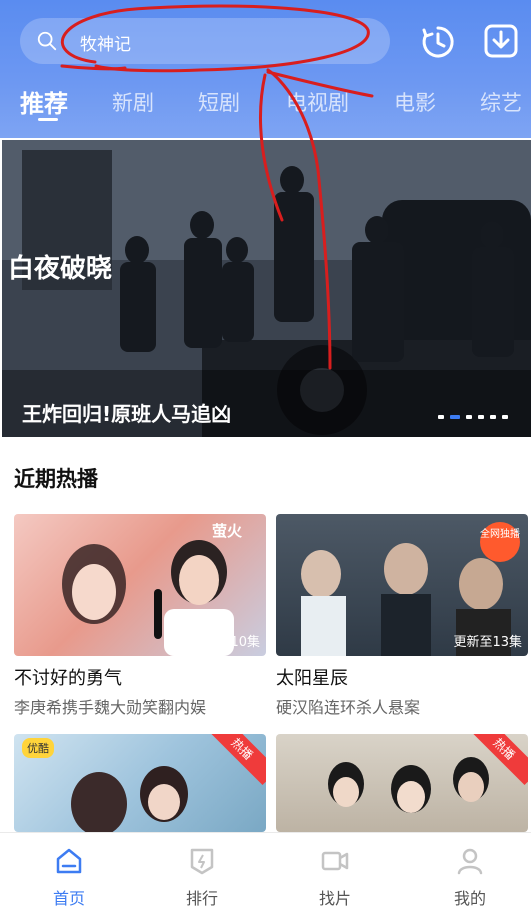  Describe the element at coordinates (47, 41) in the screenshot. I see `search-icon` at that location.